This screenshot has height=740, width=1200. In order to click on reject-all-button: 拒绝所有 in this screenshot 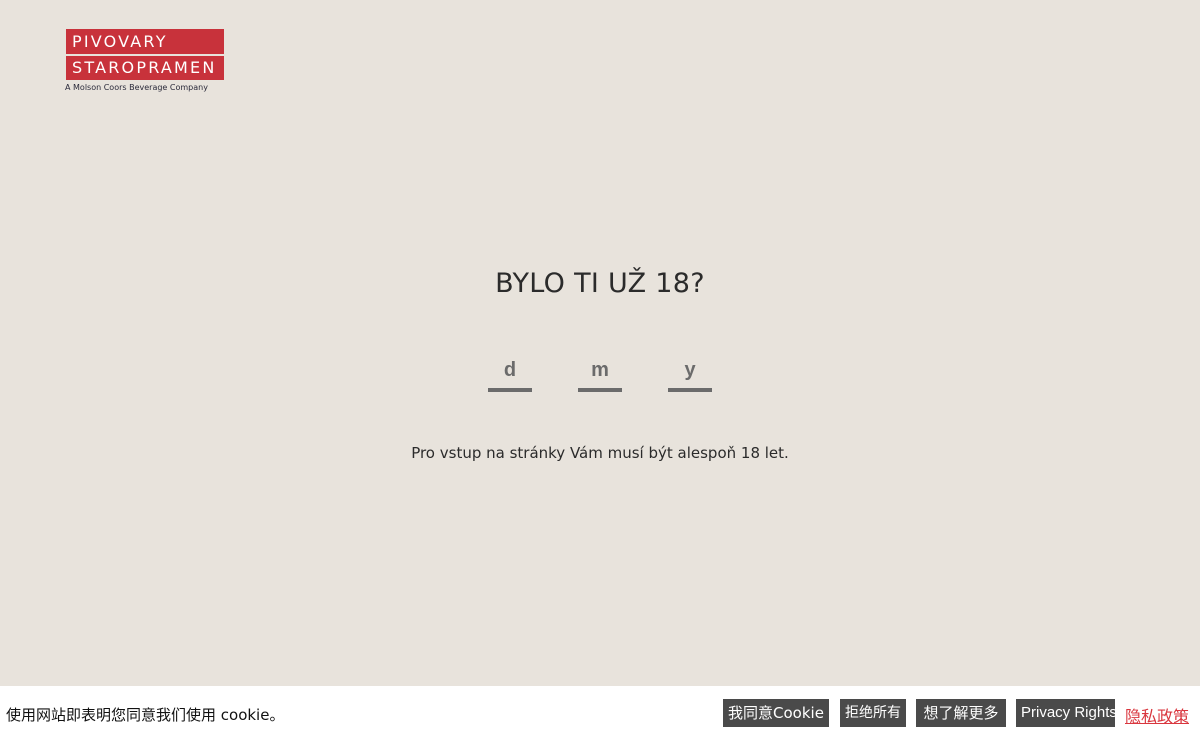, I will do `click(873, 713)`.